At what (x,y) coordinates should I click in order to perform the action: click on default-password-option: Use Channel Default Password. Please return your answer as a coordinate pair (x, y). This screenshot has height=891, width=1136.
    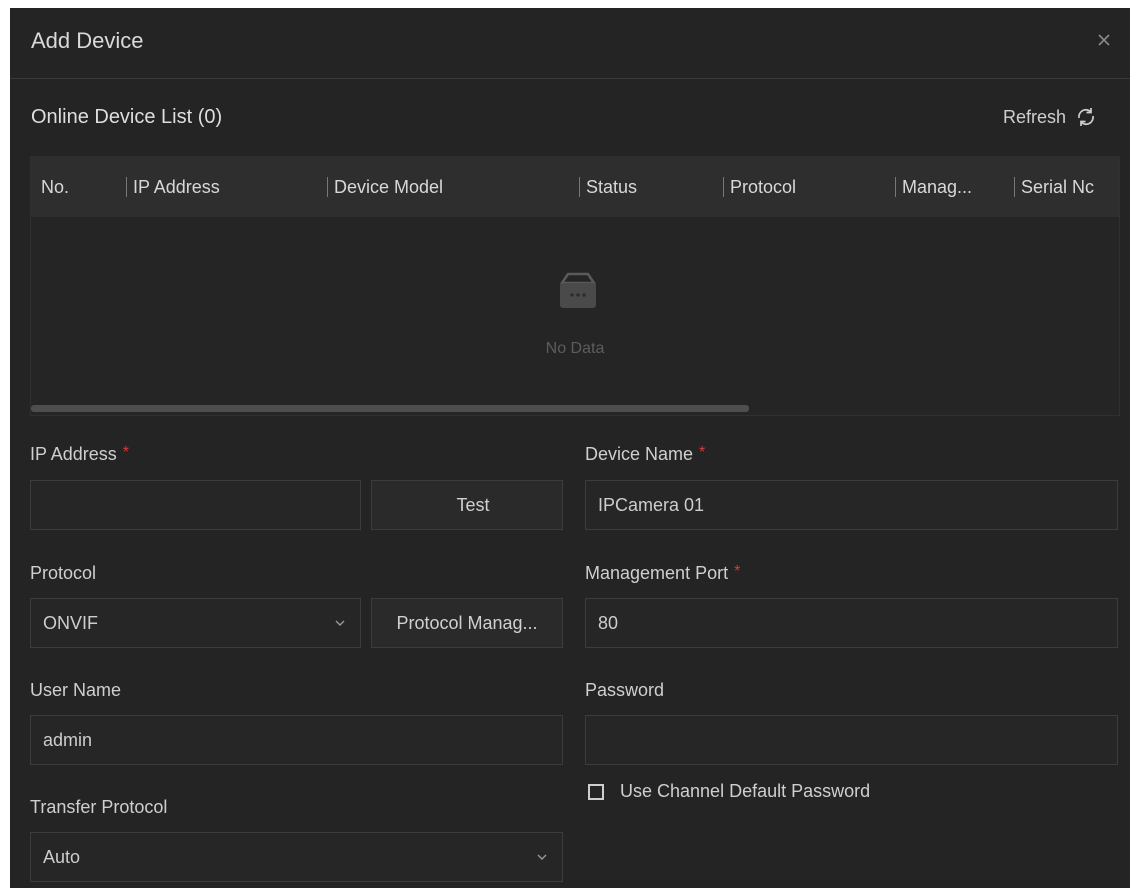
    Looking at the image, I should click on (729, 791).